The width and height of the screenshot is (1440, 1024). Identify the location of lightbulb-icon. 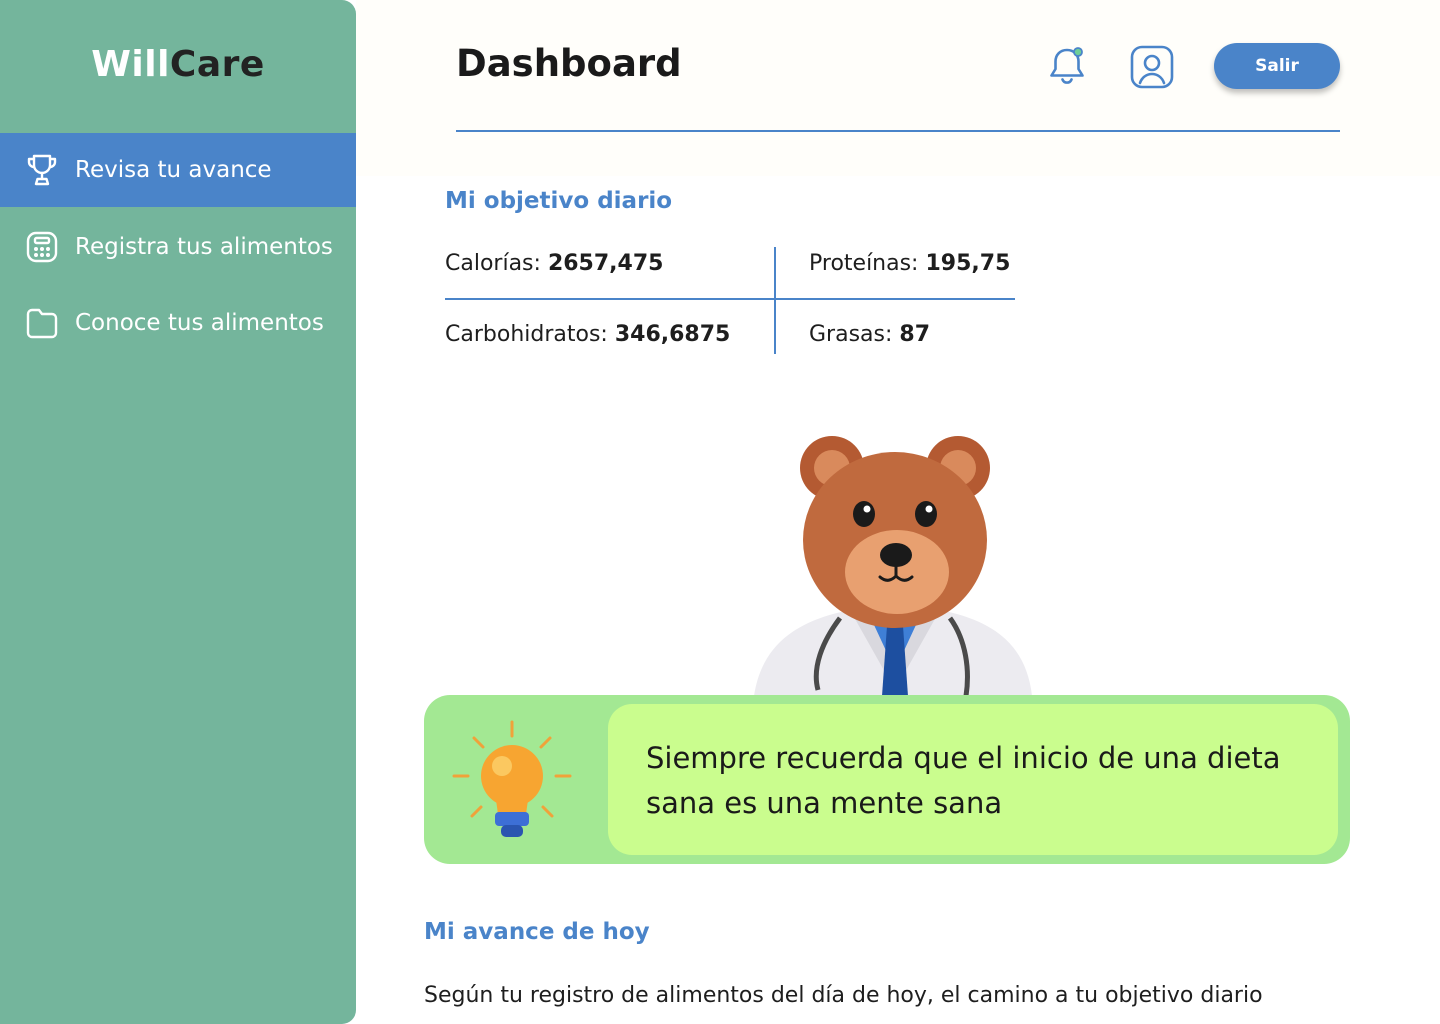
(512, 781).